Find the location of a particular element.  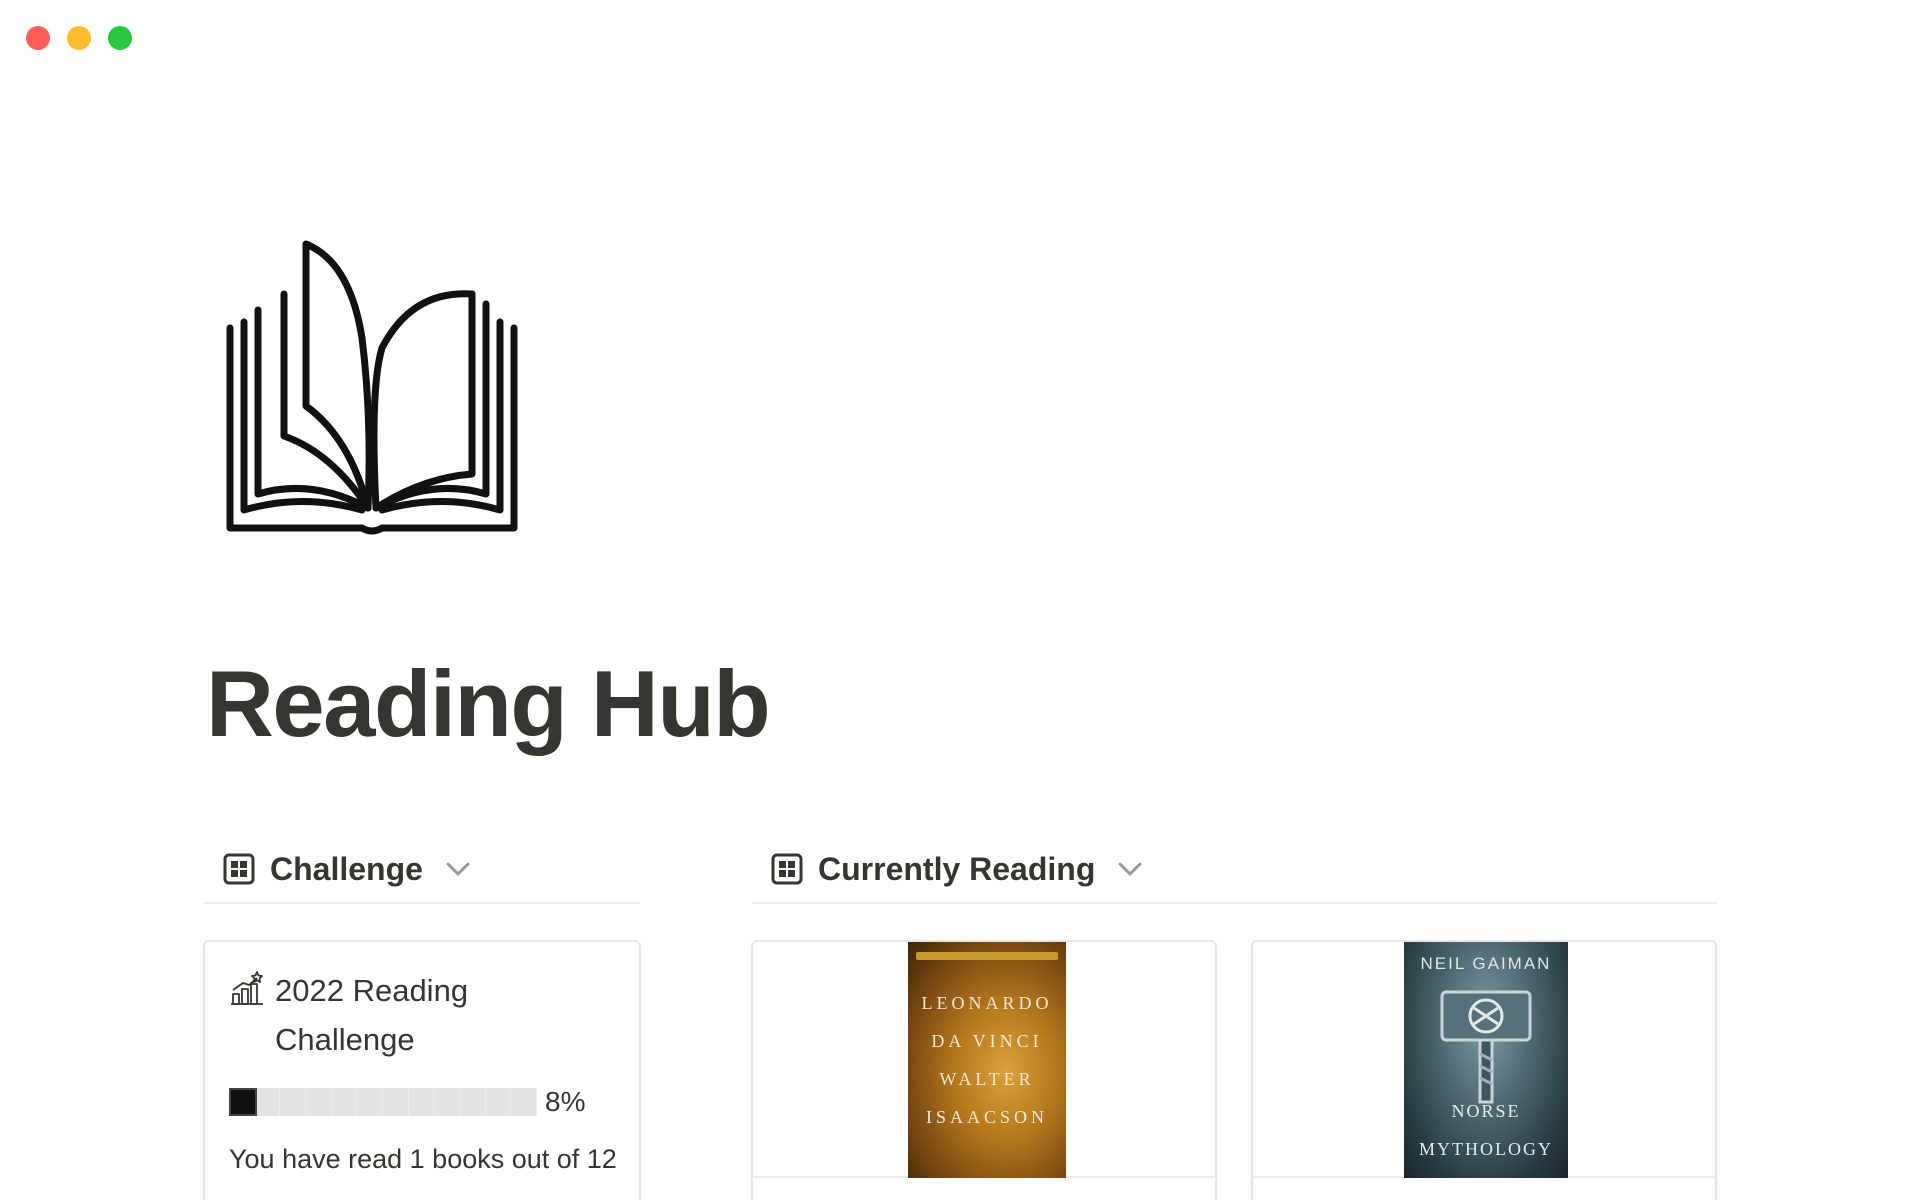

progress-percent: 8% is located at coordinates (565, 1101).